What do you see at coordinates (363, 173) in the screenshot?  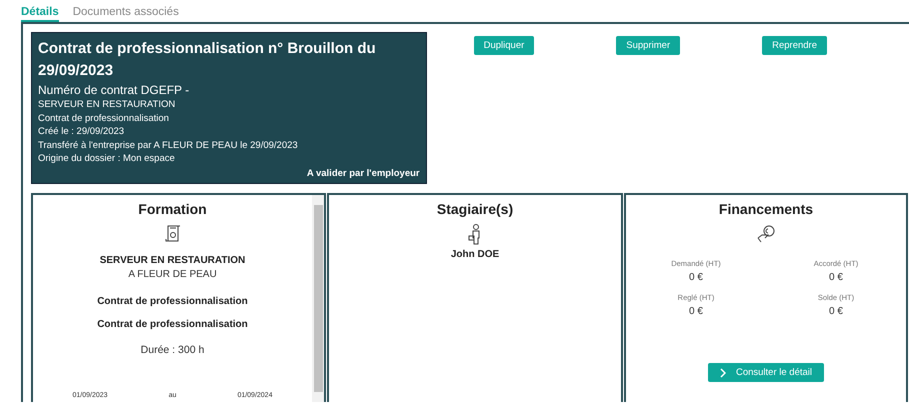 I see `contract-status: A valider par l'employeur` at bounding box center [363, 173].